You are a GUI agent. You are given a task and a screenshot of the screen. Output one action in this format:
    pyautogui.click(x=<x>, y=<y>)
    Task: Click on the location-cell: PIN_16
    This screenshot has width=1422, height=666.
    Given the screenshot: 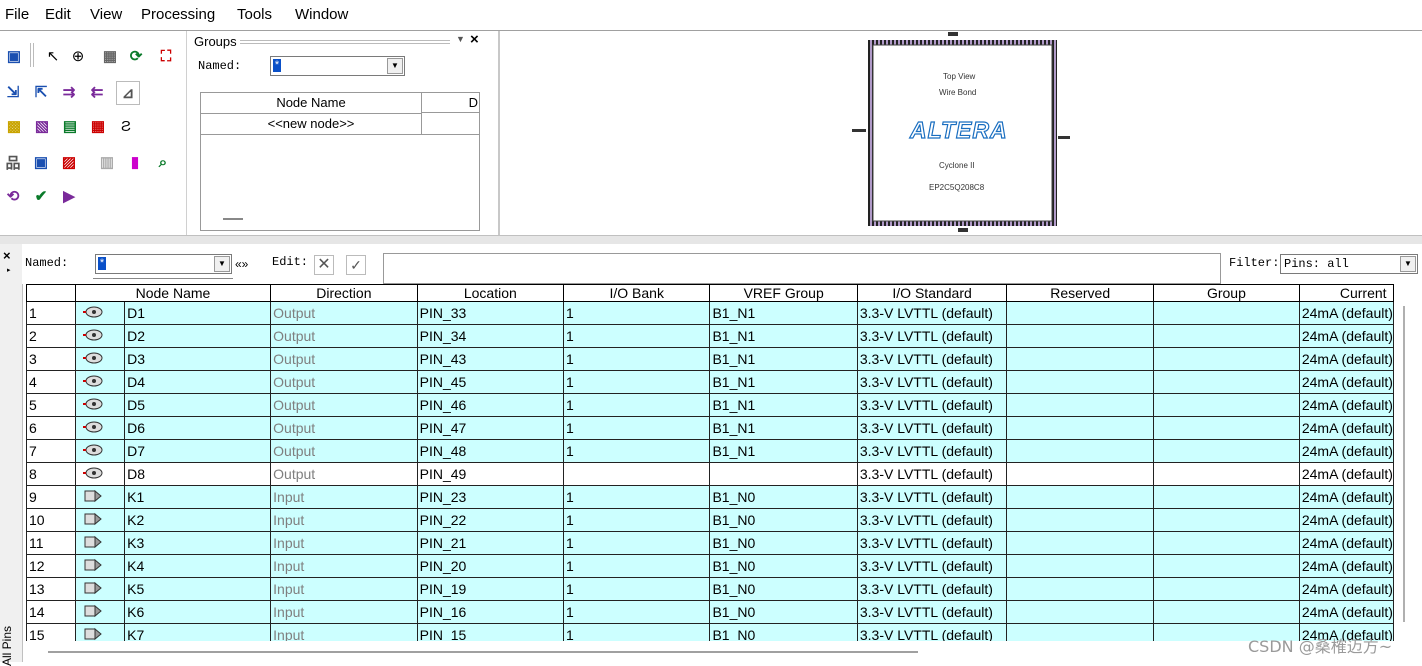 What is the action you would take?
    pyautogui.click(x=490, y=612)
    